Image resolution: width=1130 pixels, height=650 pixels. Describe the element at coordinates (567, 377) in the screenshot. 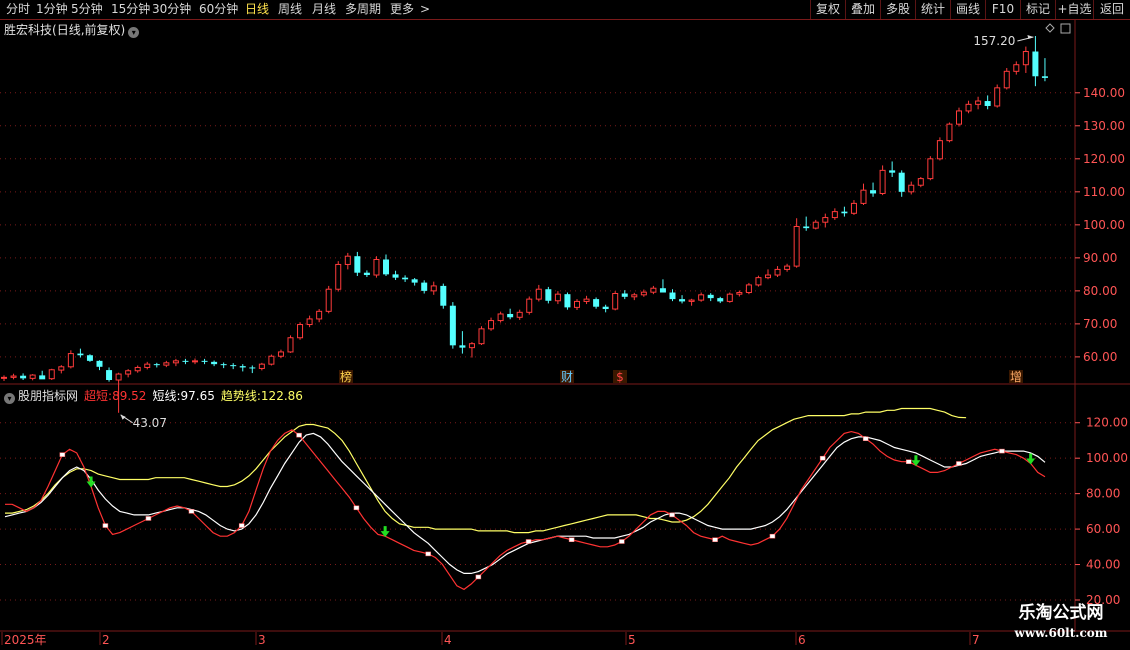

I see `event-marker: 财` at that location.